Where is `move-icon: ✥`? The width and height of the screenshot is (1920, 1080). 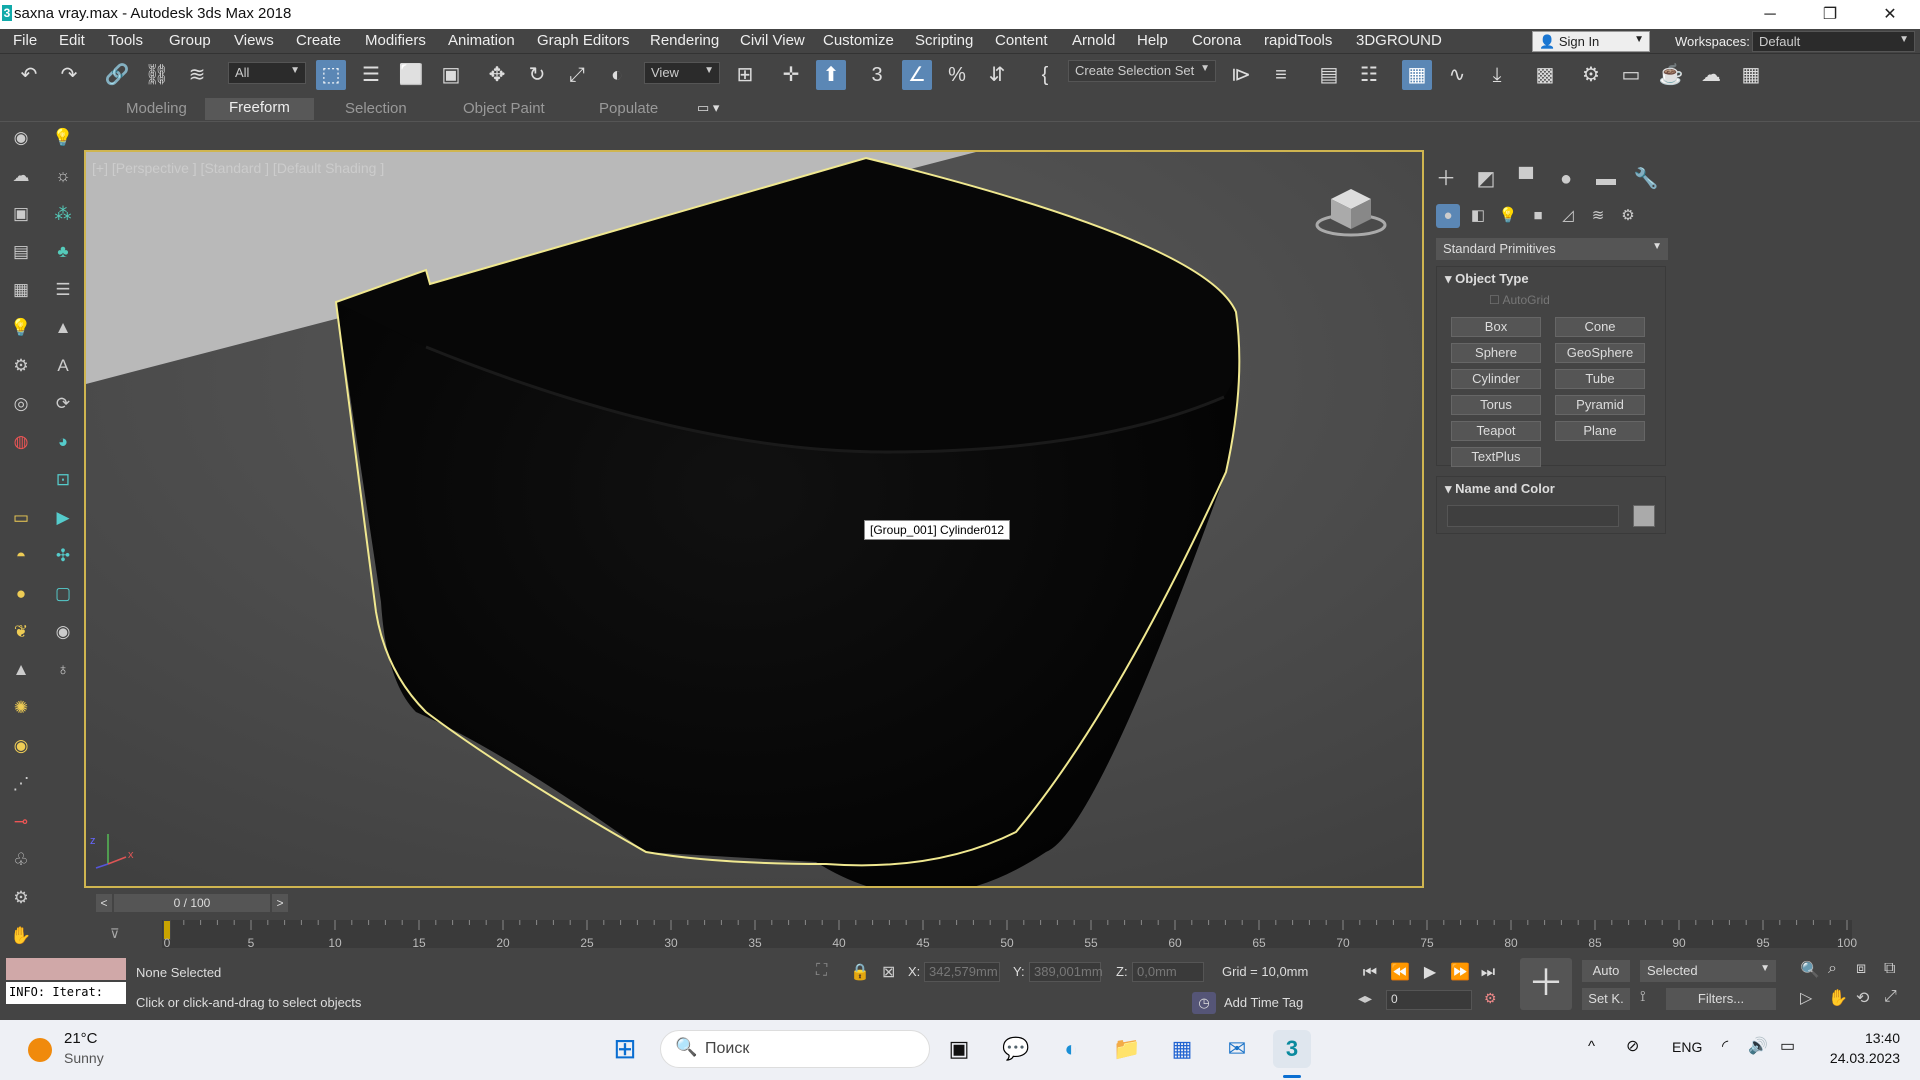 move-icon: ✥ is located at coordinates (497, 75).